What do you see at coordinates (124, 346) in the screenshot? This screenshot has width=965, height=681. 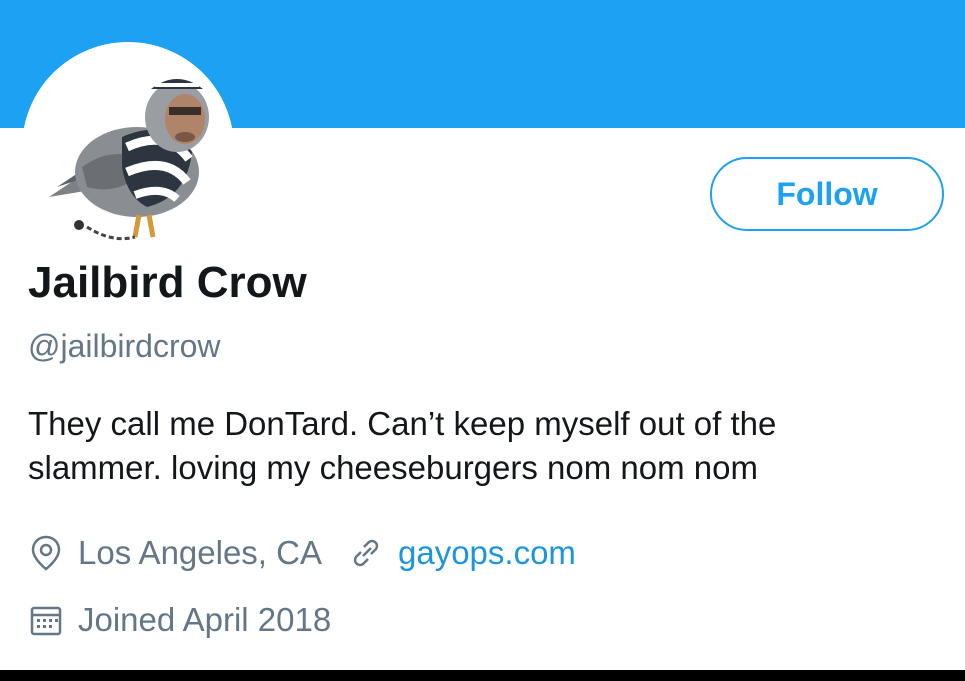 I see `profile-handle: @jailbirdcrow` at bounding box center [124, 346].